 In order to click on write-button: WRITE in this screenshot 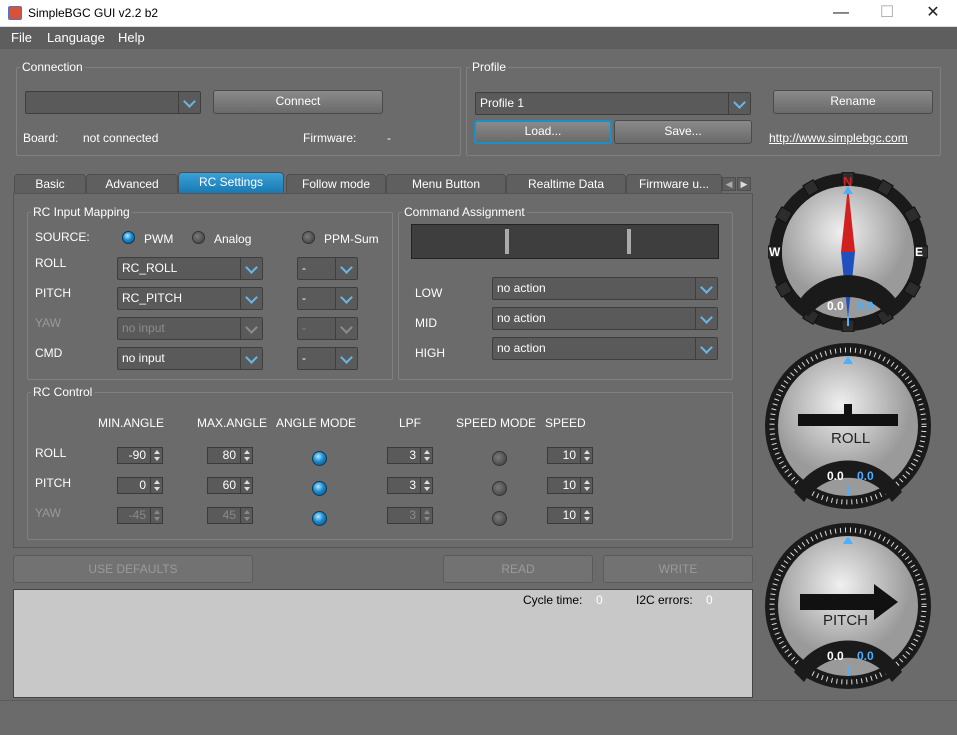, I will do `click(678, 569)`.